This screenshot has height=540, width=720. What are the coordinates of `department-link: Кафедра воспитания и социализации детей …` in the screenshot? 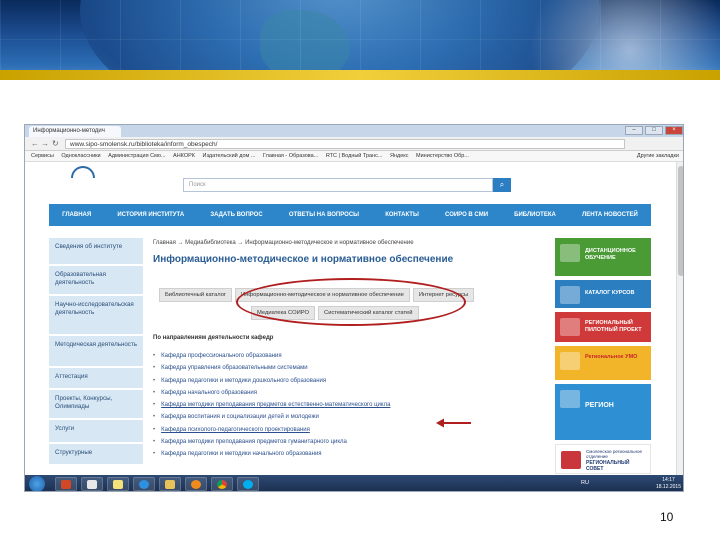 It's located at (240, 417).